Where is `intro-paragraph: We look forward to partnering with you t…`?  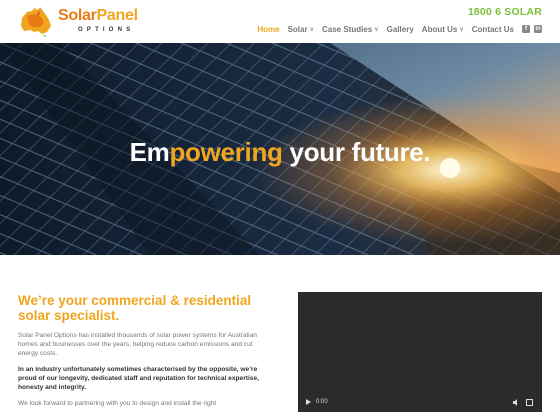 intro-paragraph: We look forward to partnering with you t… is located at coordinates (117, 403).